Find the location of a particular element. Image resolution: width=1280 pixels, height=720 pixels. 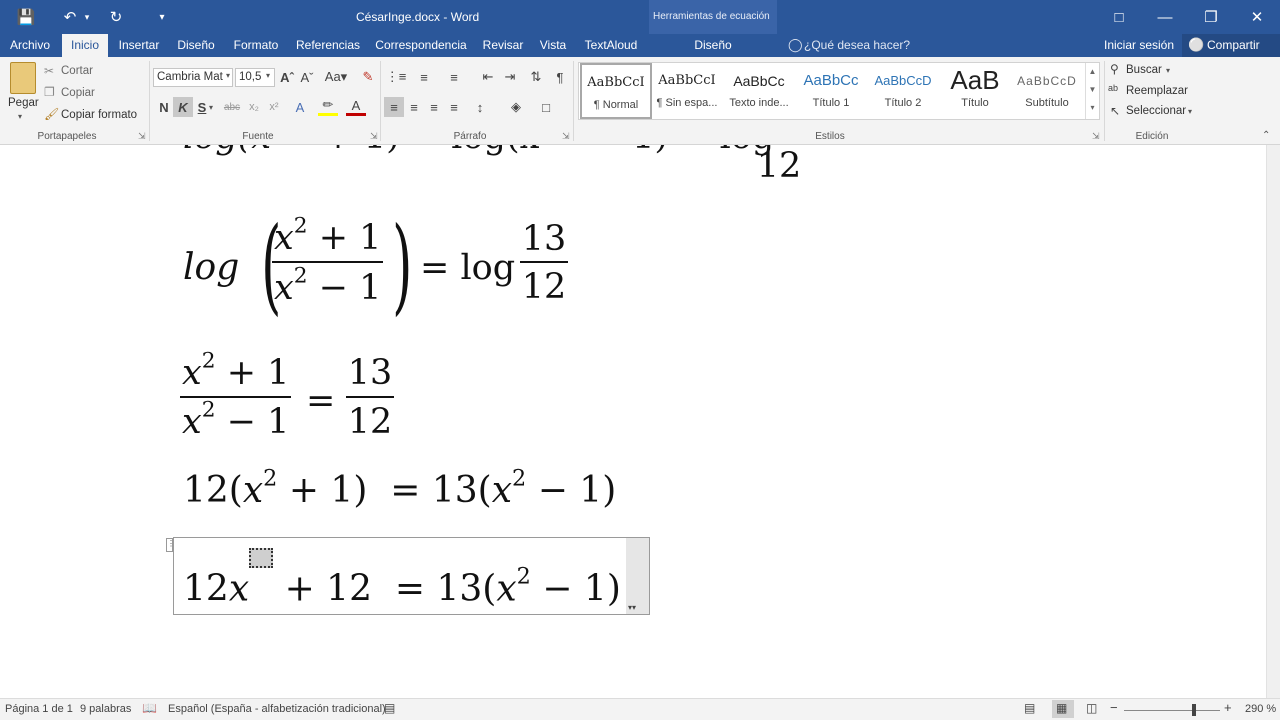

style-heading-2: AaBbCcD Título 2 is located at coordinates (903, 91).